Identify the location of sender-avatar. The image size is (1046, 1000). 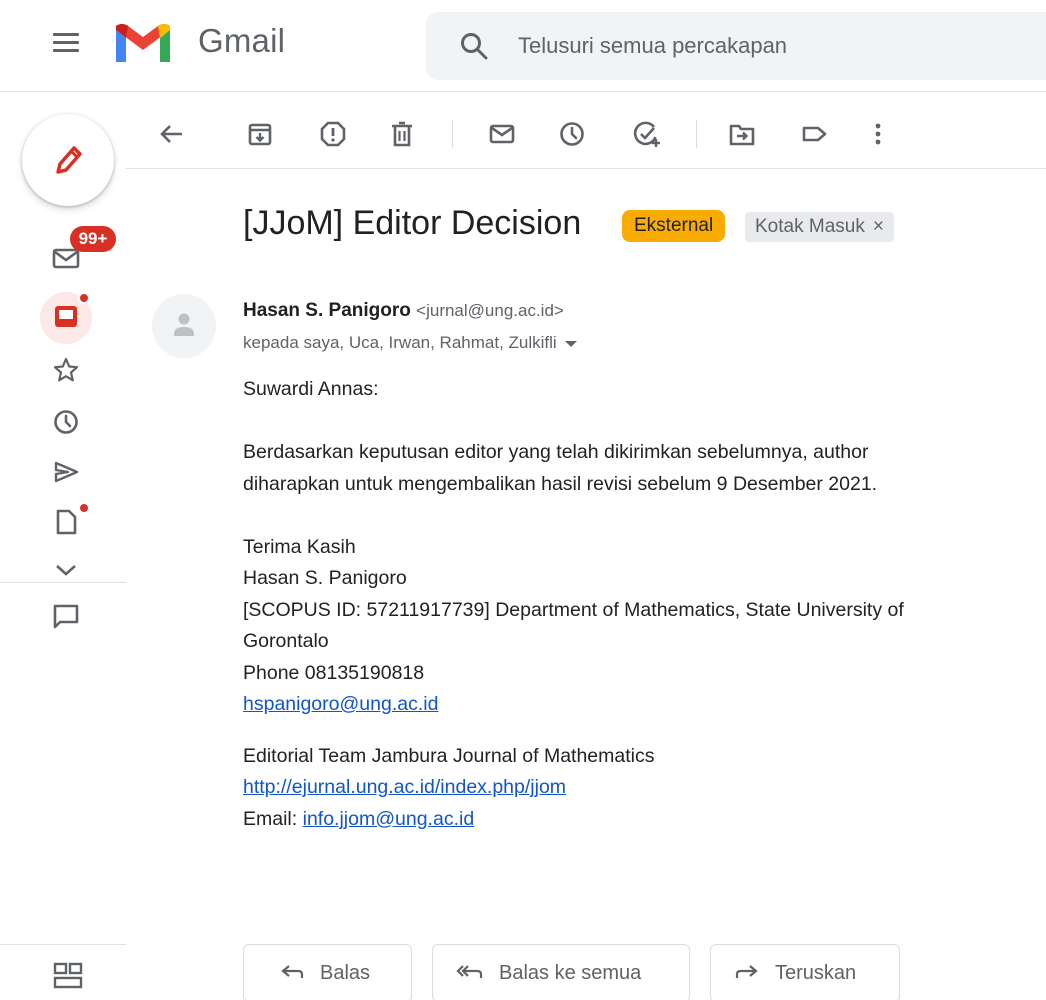
(184, 326).